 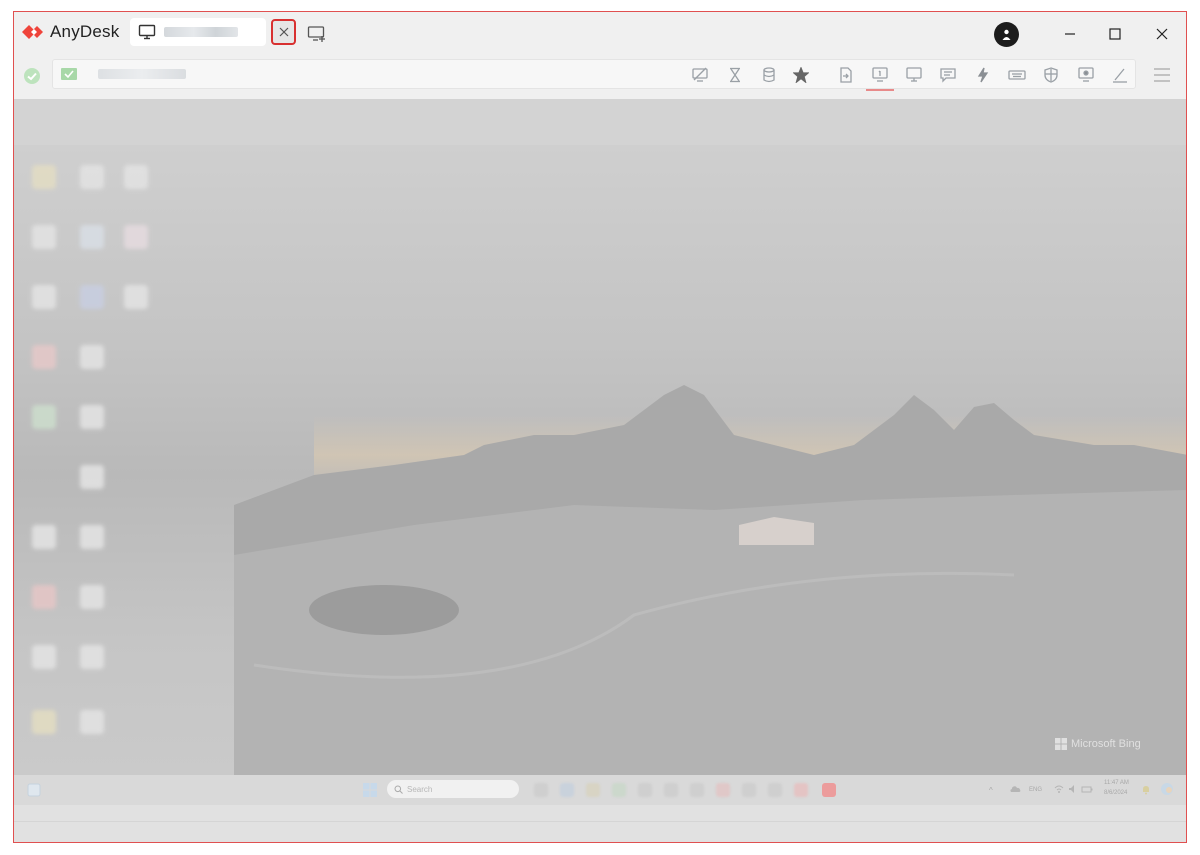 I want to click on connection-ok-icon, so click(x=32, y=76).